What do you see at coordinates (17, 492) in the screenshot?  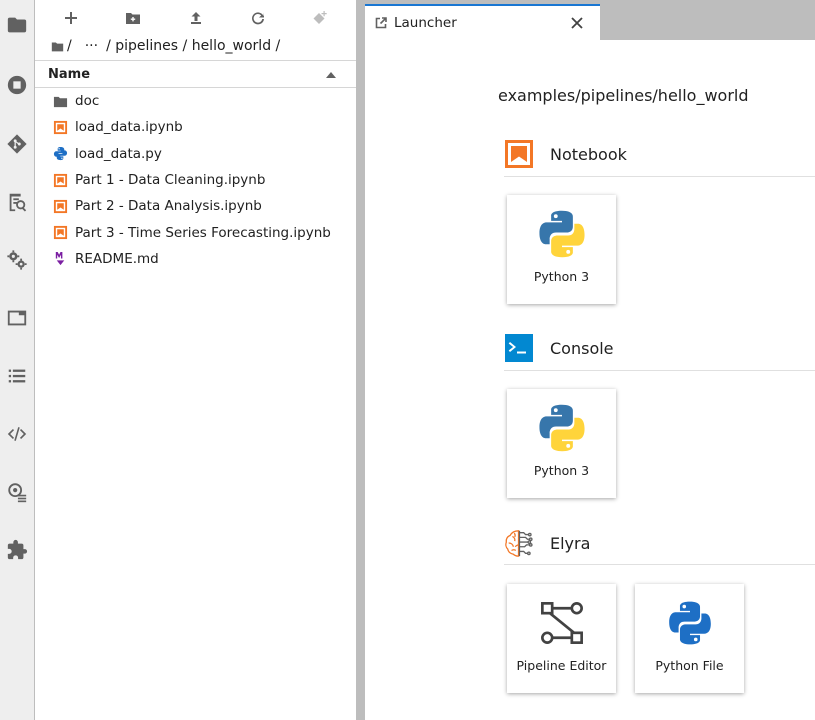 I see `runtimes-icon` at bounding box center [17, 492].